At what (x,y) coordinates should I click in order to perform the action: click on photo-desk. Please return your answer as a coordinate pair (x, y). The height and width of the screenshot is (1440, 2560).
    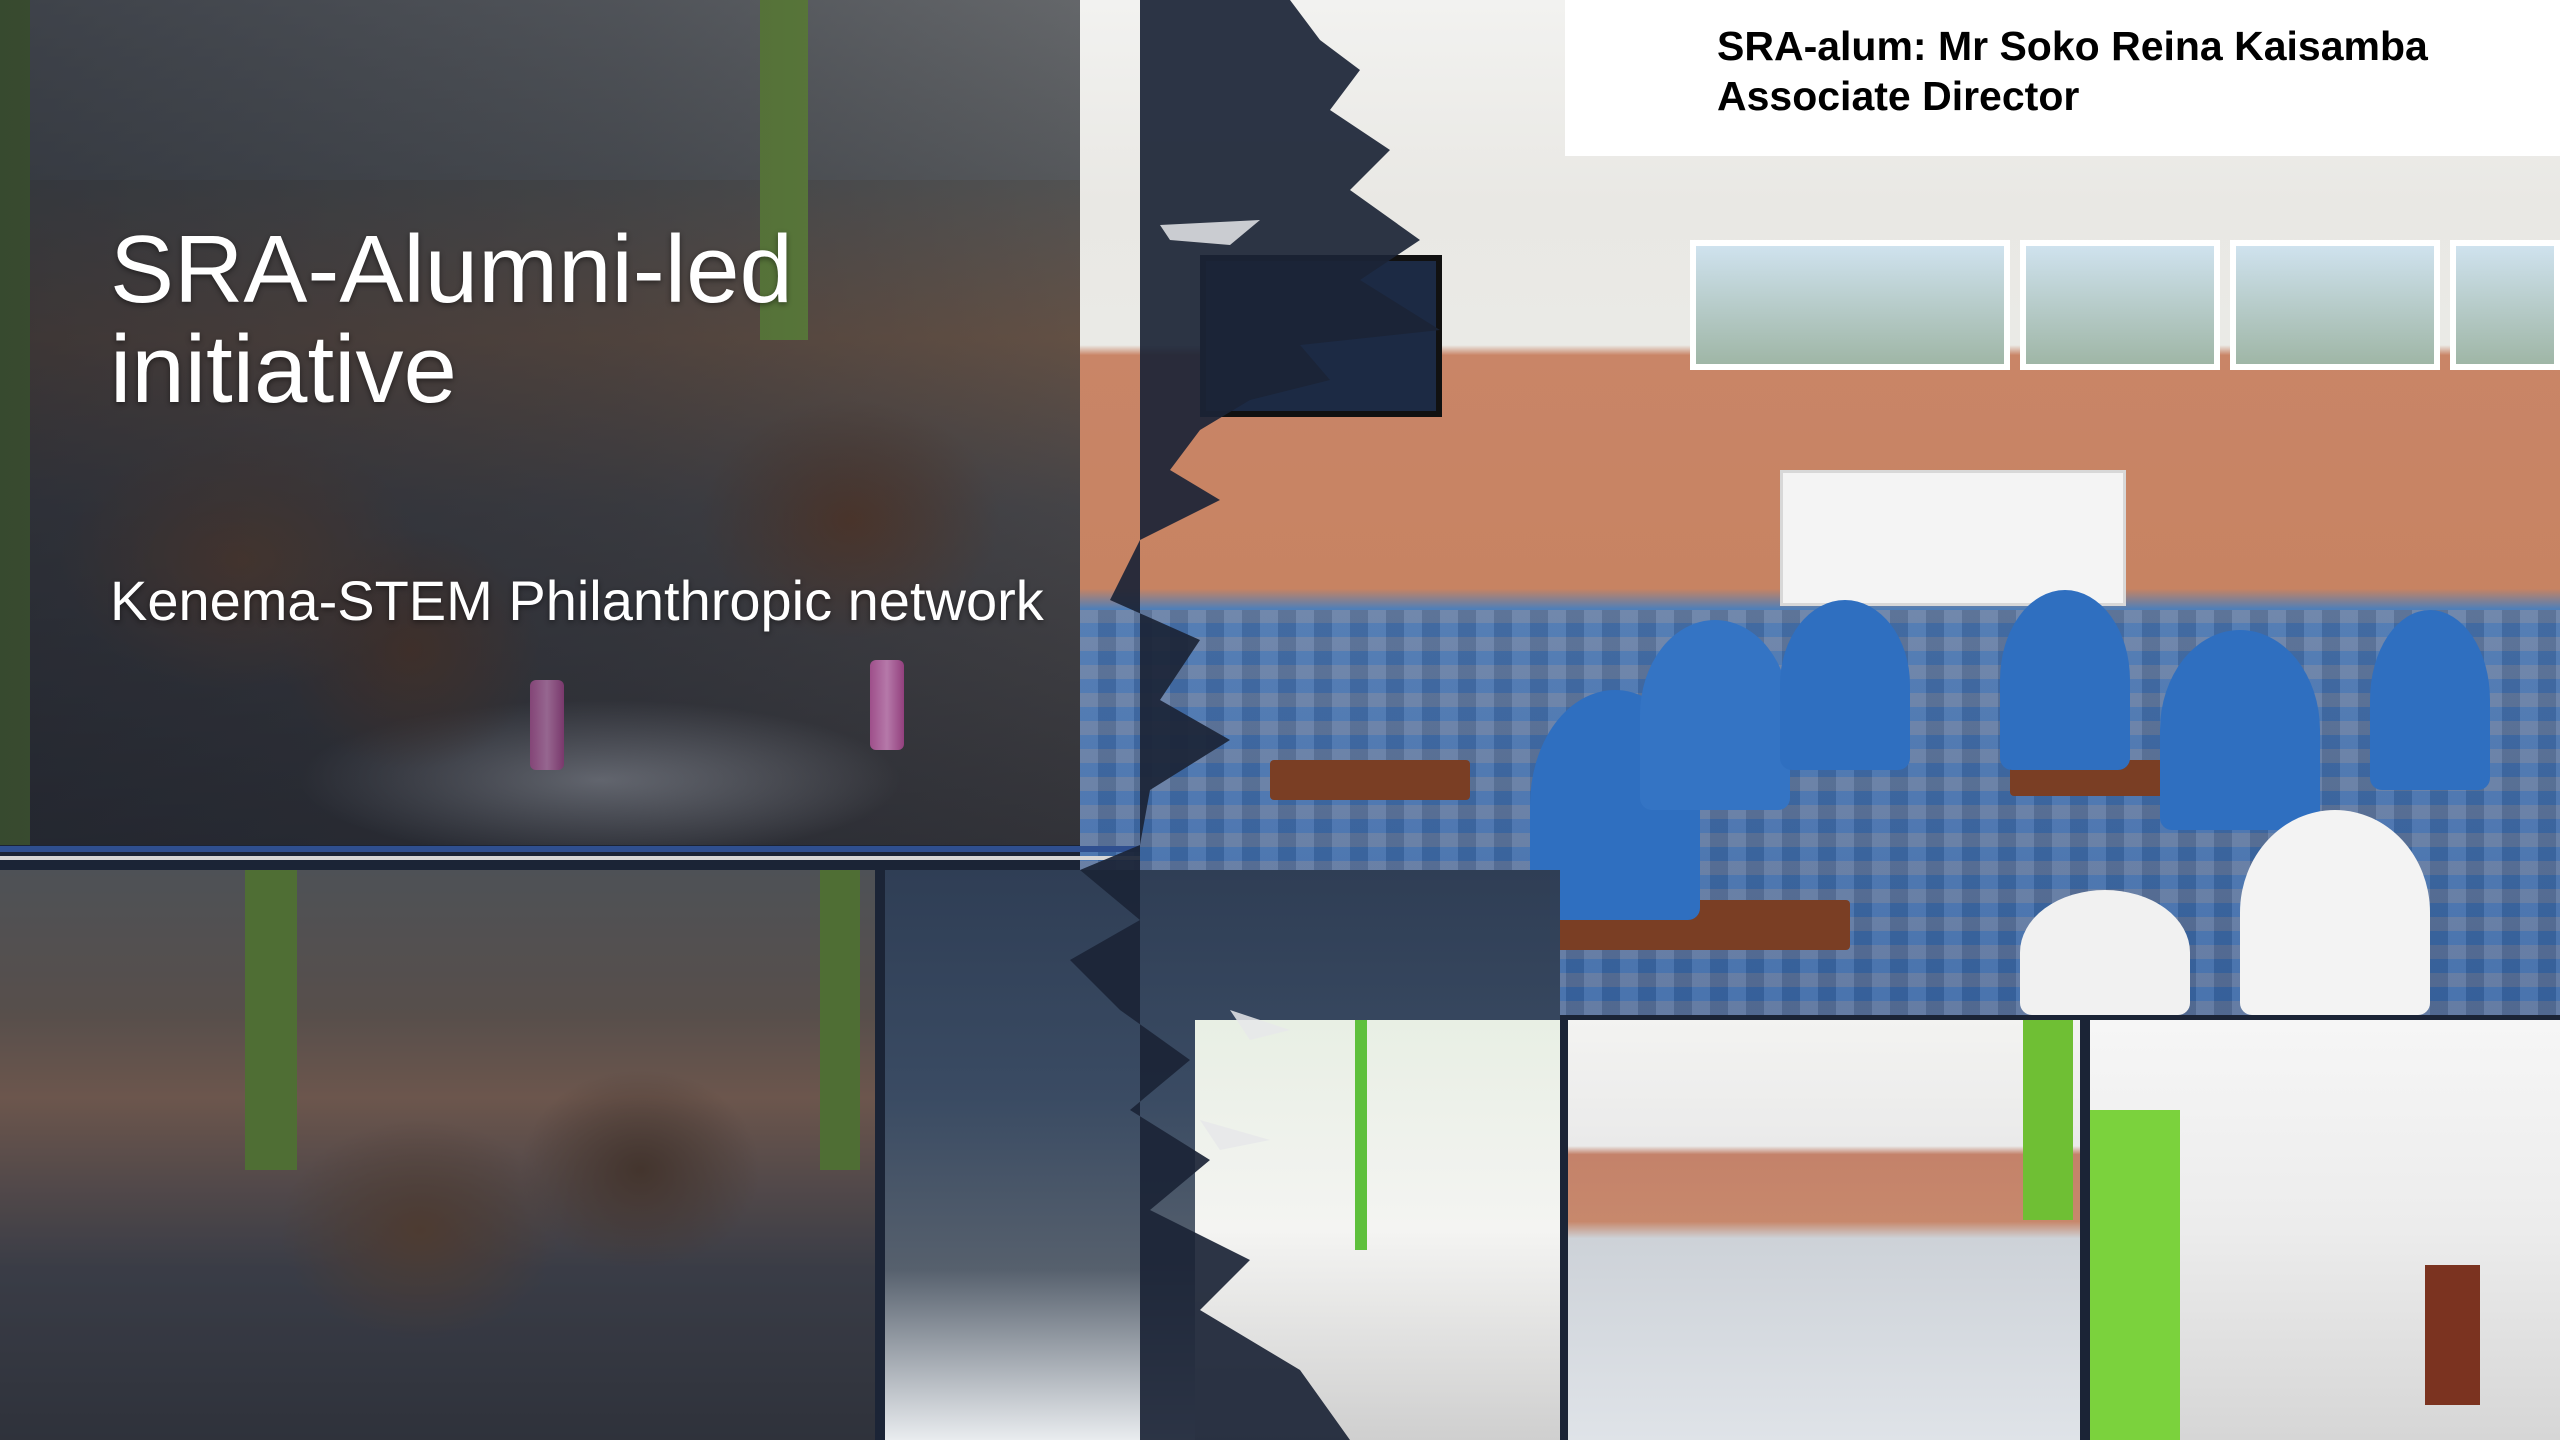
    Looking at the image, I should click on (1370, 780).